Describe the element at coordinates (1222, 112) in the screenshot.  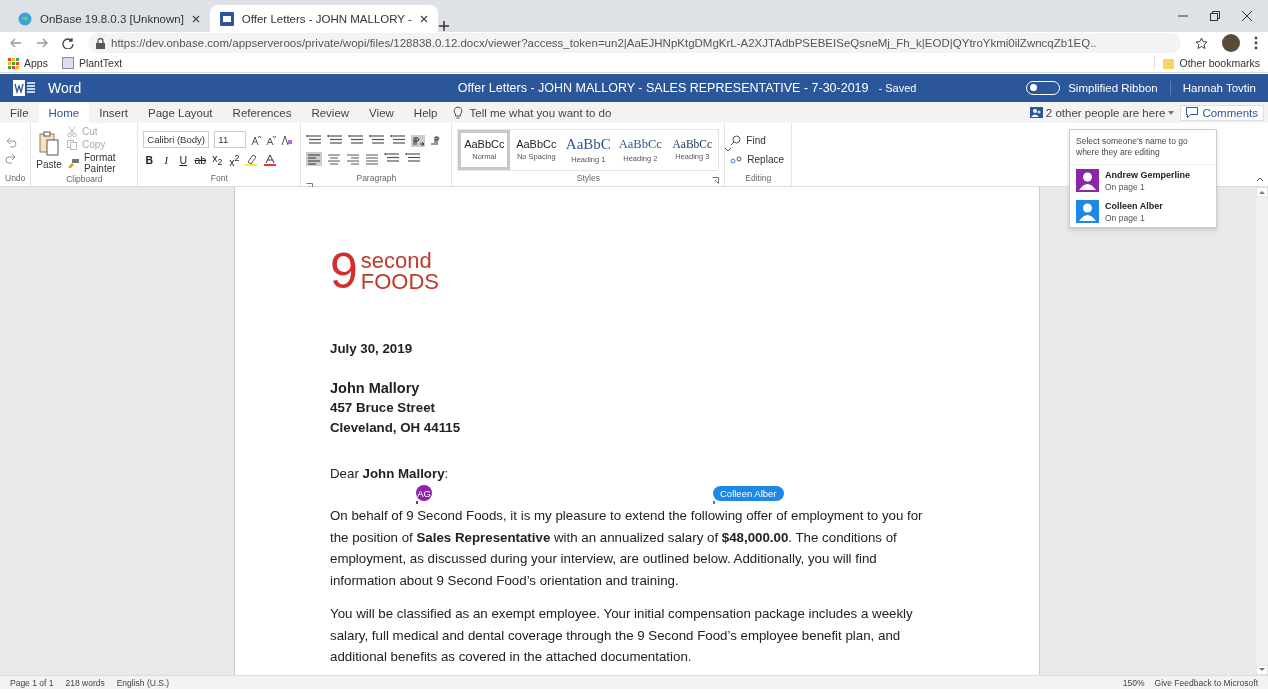
I see `comments-button: Comments` at that location.